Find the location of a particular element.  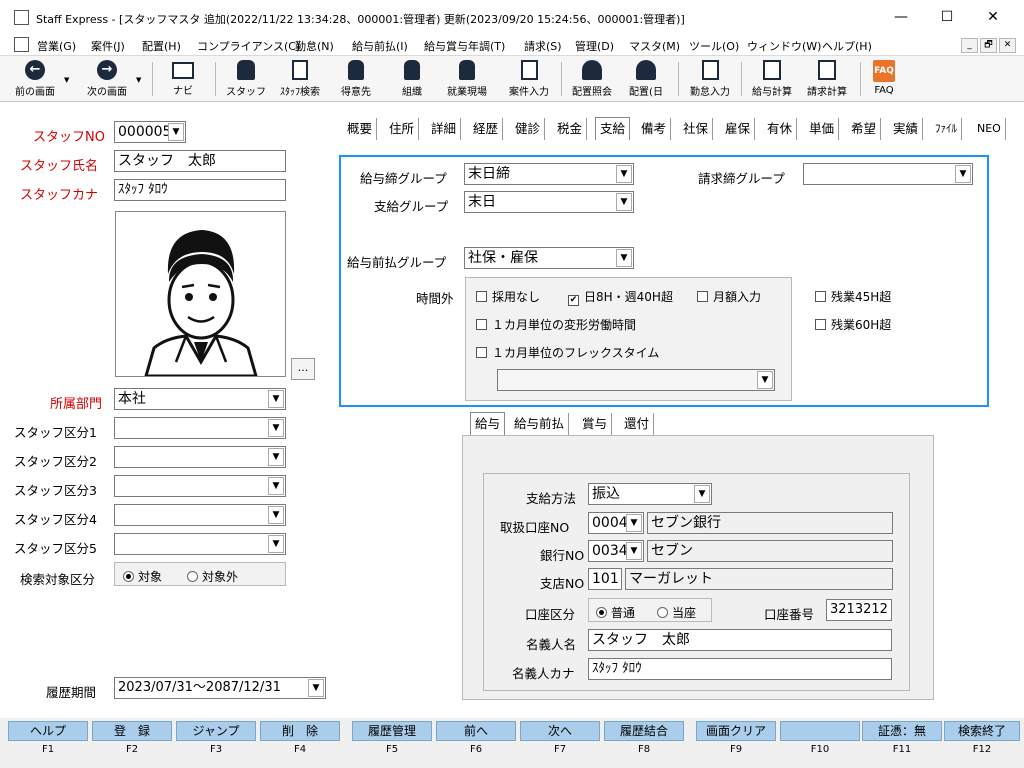

staff-kana-field: ｽﾀｯﾌ ﾀﾛｳ is located at coordinates (200, 190).